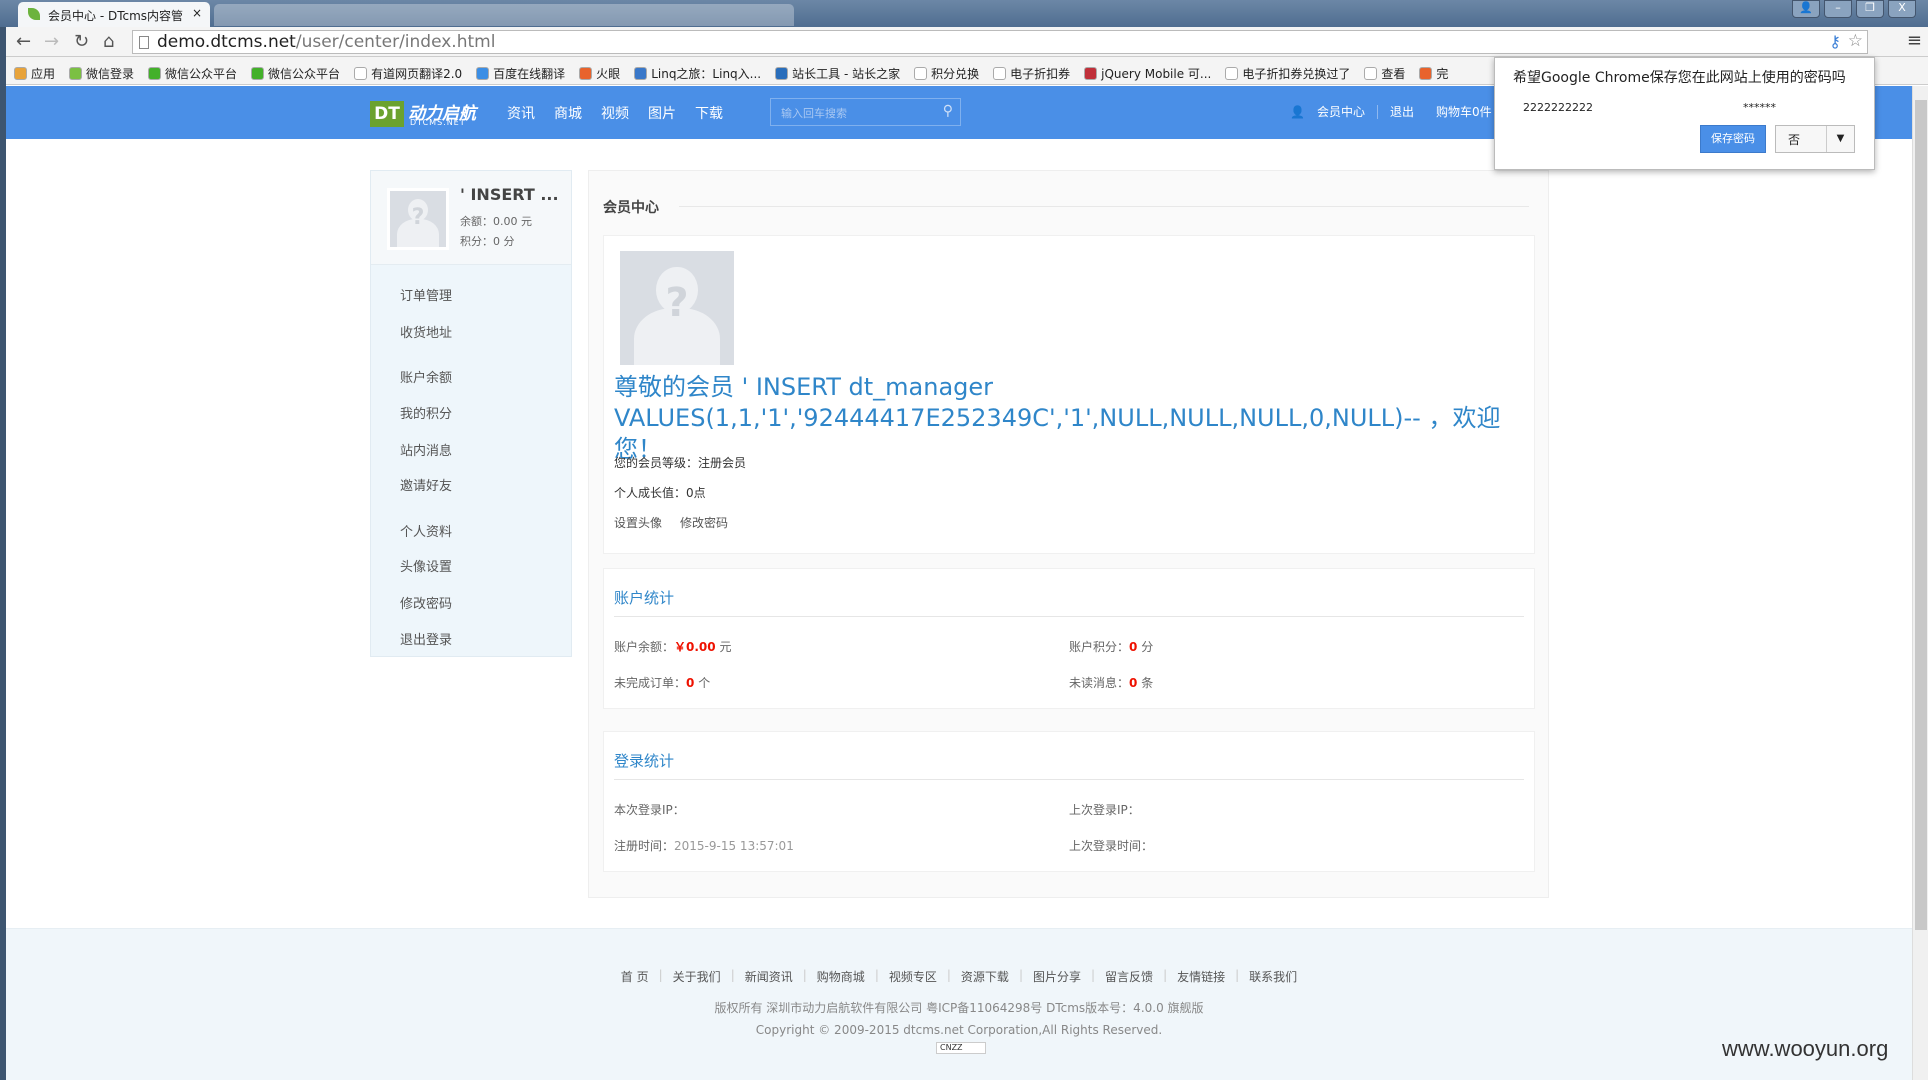 The width and height of the screenshot is (1928, 1080). I want to click on site-favicon-icon, so click(34, 14).